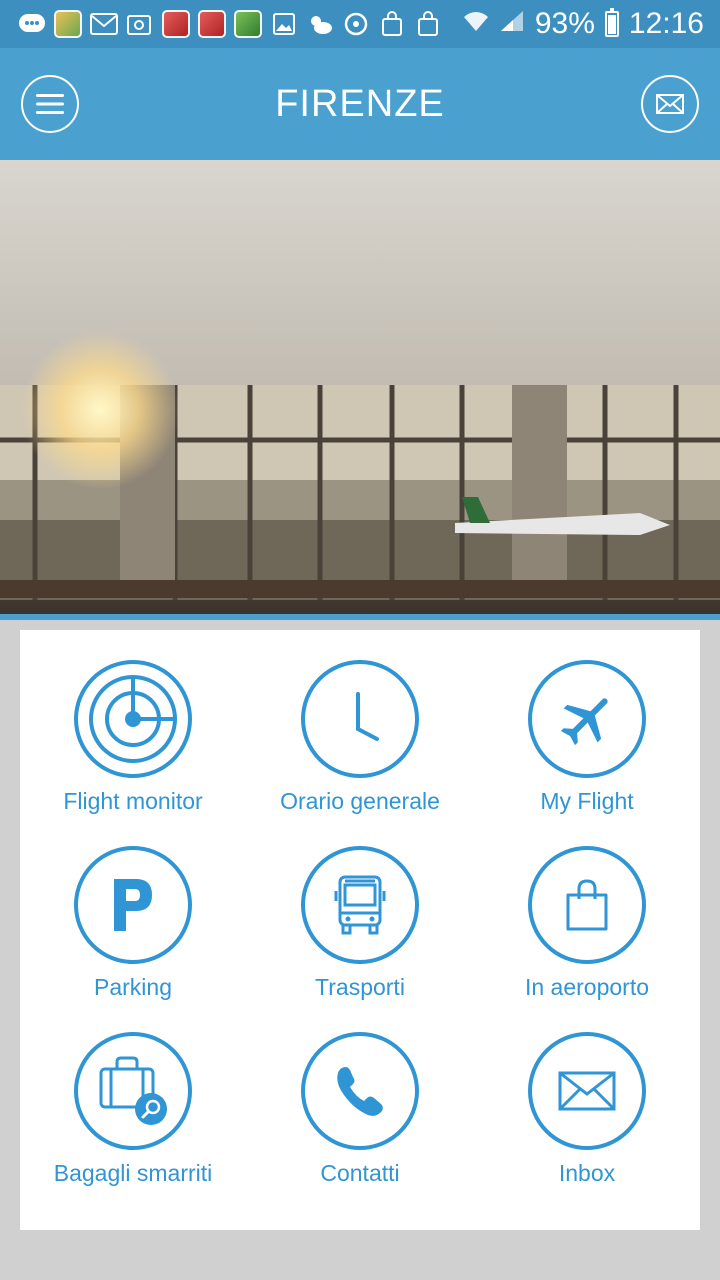 The width and height of the screenshot is (720, 1280). I want to click on clock-icon, so click(367, 716).